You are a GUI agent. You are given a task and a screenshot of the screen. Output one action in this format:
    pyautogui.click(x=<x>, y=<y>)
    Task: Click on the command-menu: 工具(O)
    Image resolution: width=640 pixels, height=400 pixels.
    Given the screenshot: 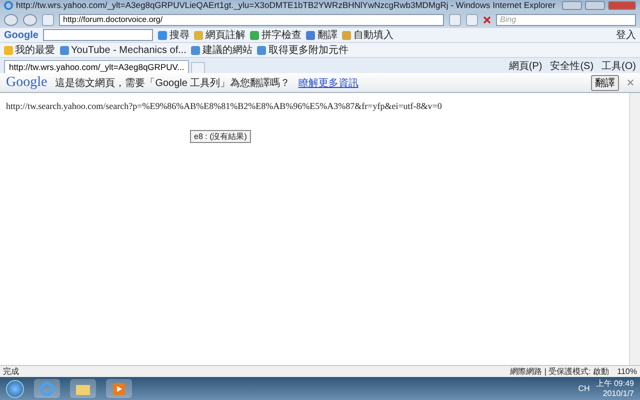 What is the action you would take?
    pyautogui.click(x=619, y=66)
    